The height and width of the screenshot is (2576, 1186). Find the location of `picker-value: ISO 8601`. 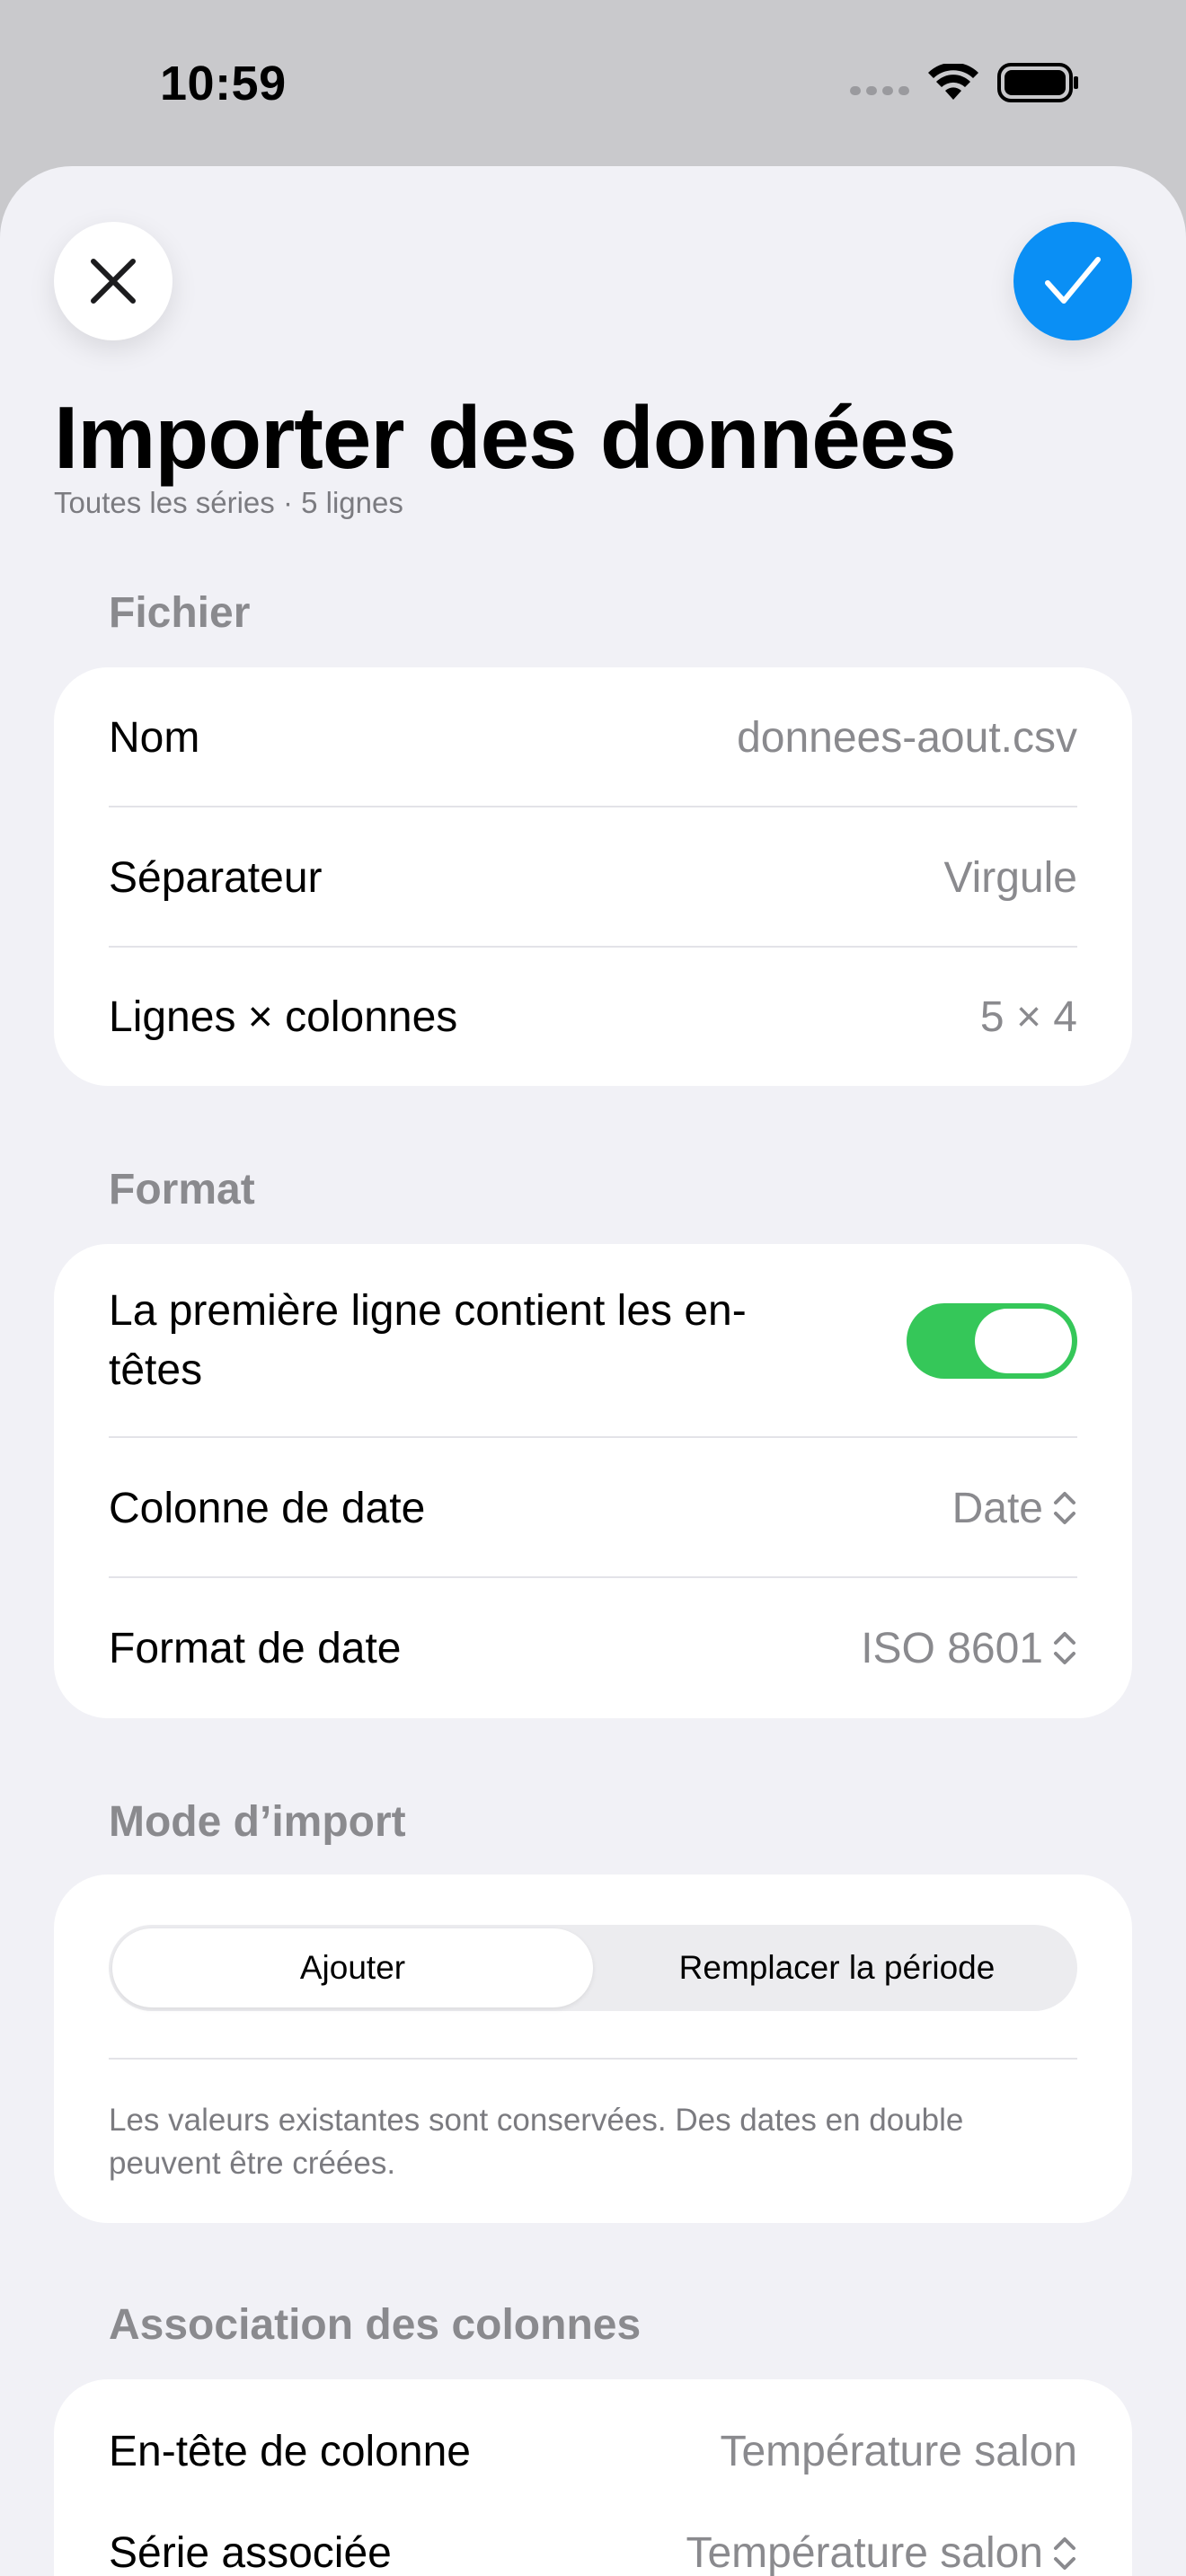

picker-value: ISO 8601 is located at coordinates (952, 1648).